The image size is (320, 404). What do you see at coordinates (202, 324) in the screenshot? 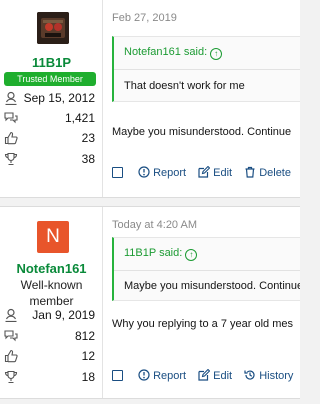
I see `post-message: Why you replying to a 7 year old mes` at bounding box center [202, 324].